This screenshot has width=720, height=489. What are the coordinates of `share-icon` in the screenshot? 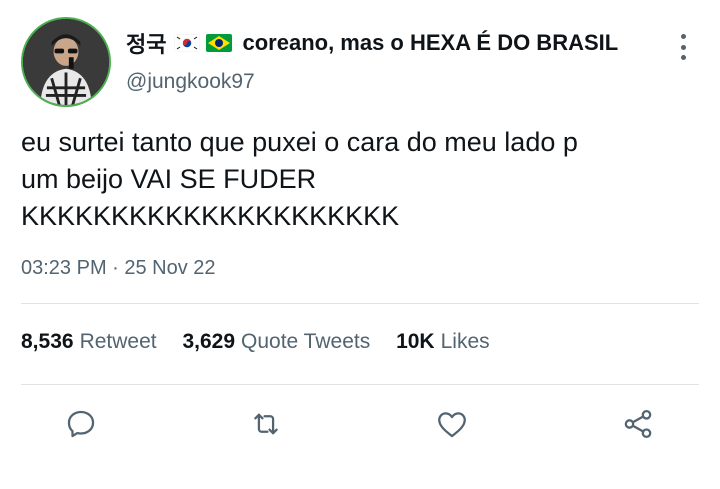 It's located at (638, 424).